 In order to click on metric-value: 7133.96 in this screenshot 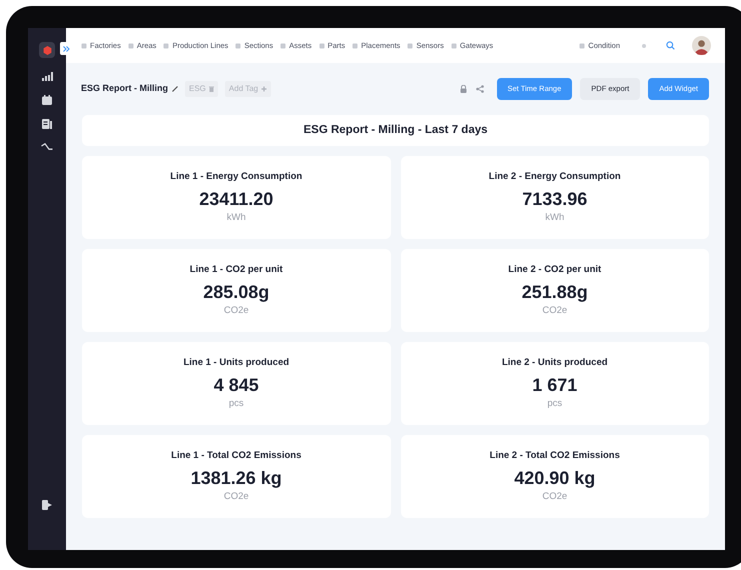, I will do `click(555, 199)`.